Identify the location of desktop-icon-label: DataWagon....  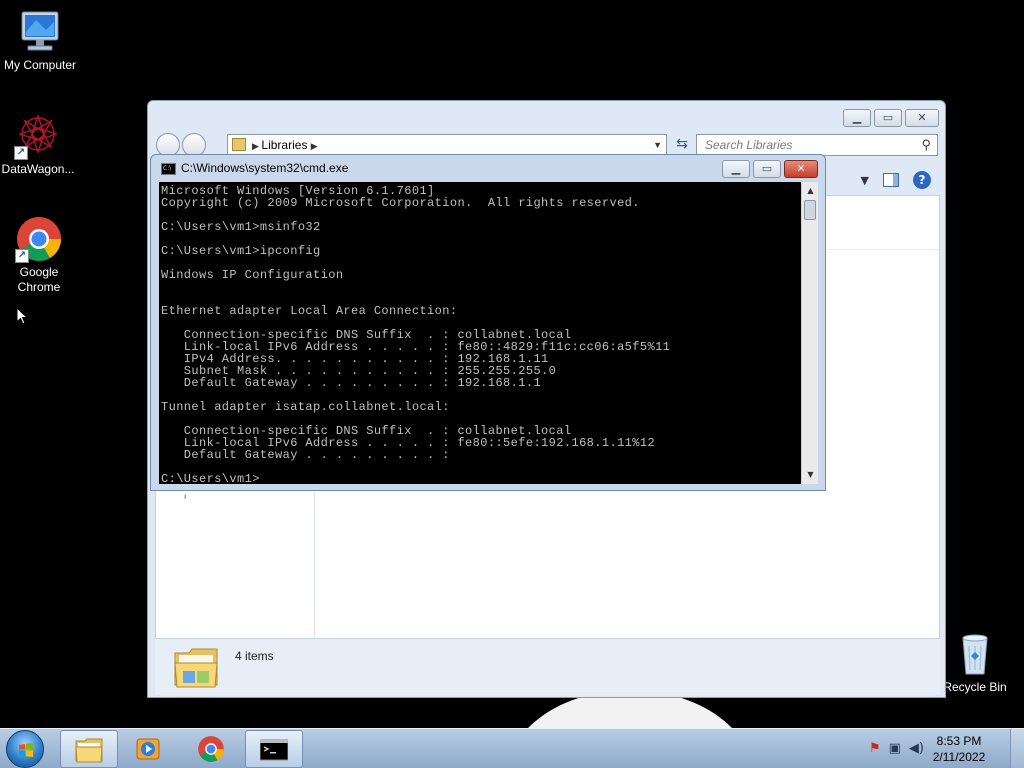
(38, 169).